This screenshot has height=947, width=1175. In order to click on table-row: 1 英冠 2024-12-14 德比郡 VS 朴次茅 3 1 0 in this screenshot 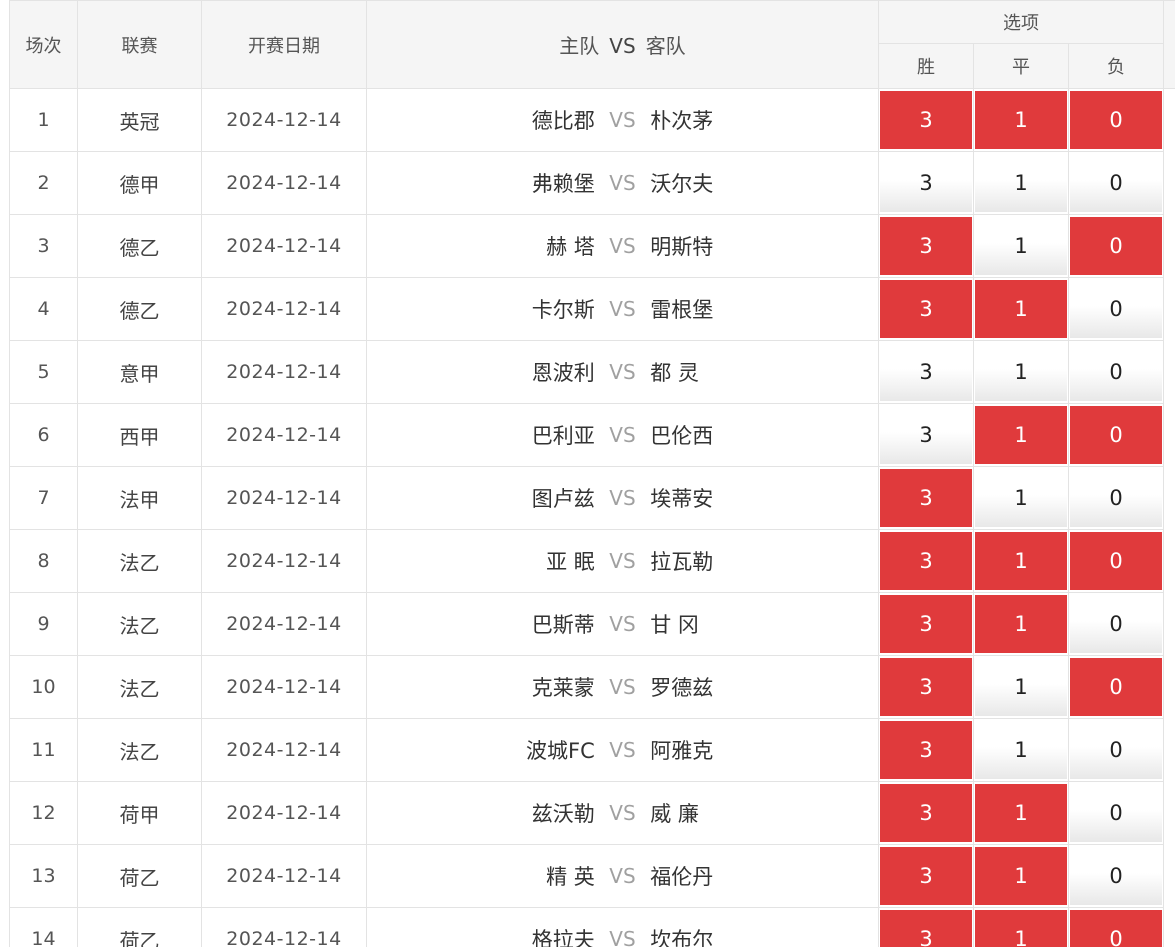, I will do `click(592, 120)`.